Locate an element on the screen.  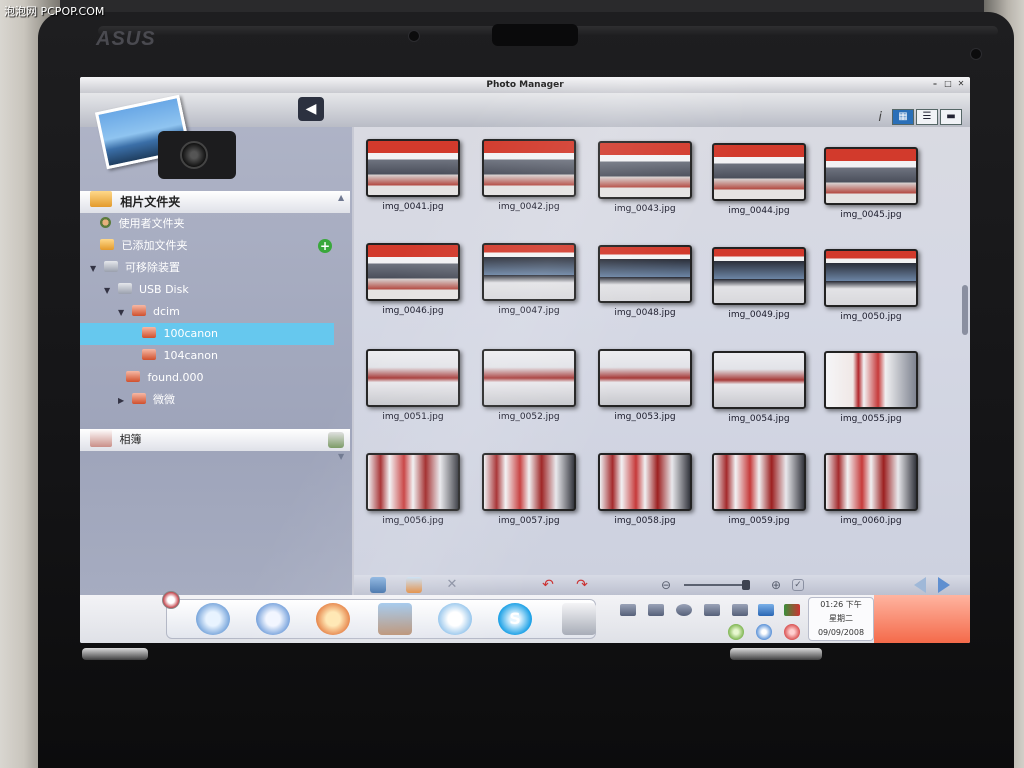
tray-help-icon is located at coordinates (736, 632).